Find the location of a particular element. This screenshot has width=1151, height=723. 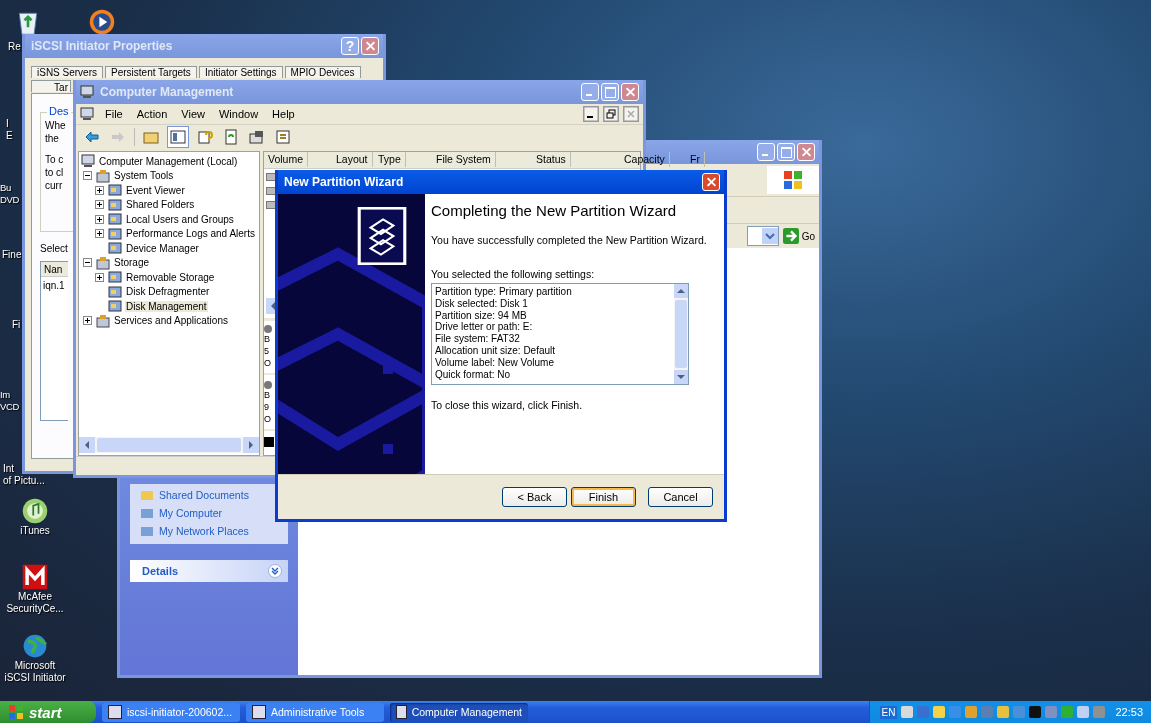

desktop-icon-label: I is located at coordinates (7, 124).